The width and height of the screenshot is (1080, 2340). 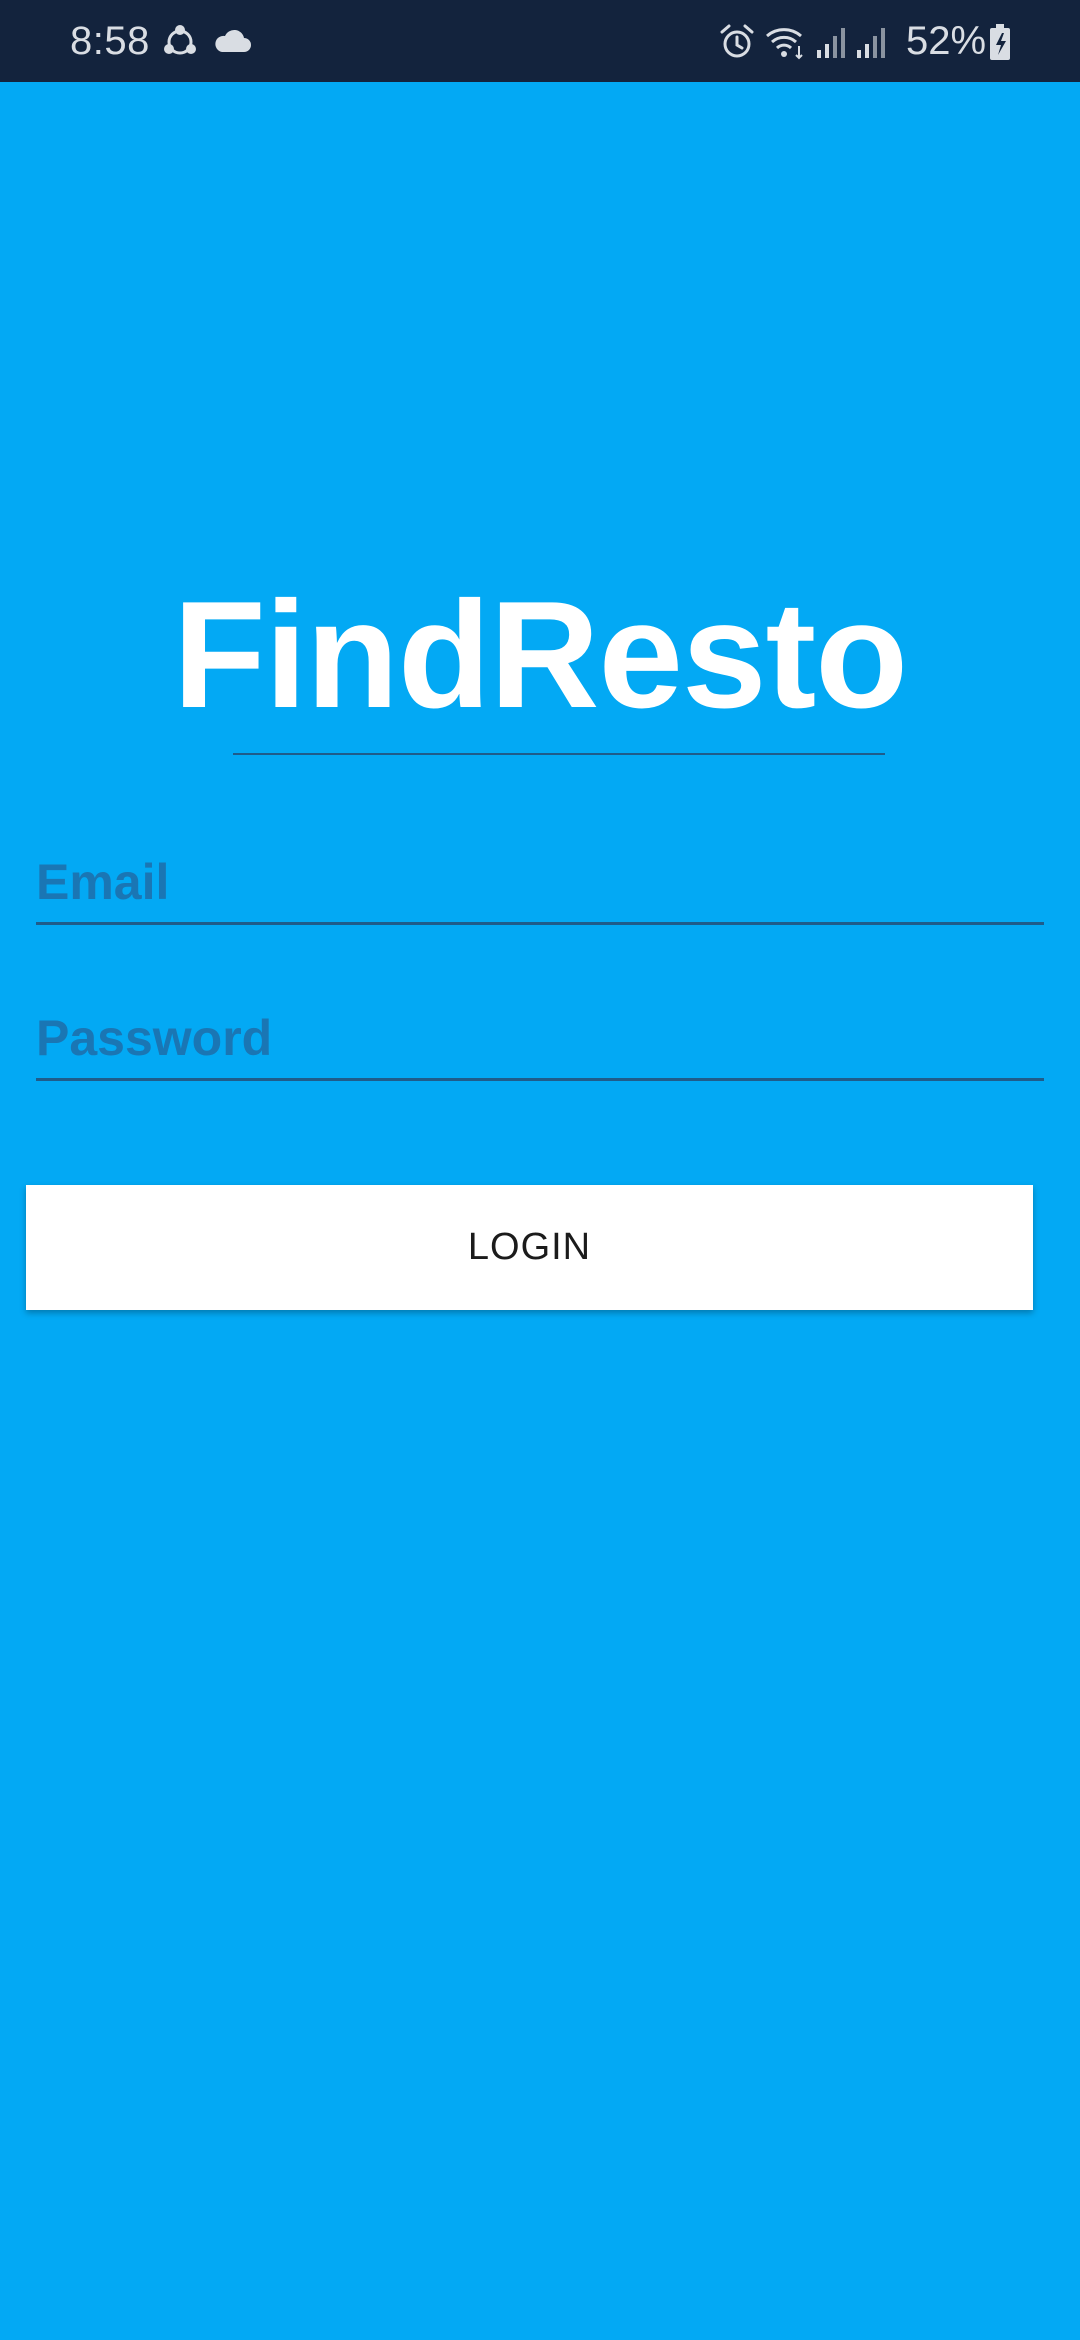 I want to click on cloud-icon, so click(x=233, y=40).